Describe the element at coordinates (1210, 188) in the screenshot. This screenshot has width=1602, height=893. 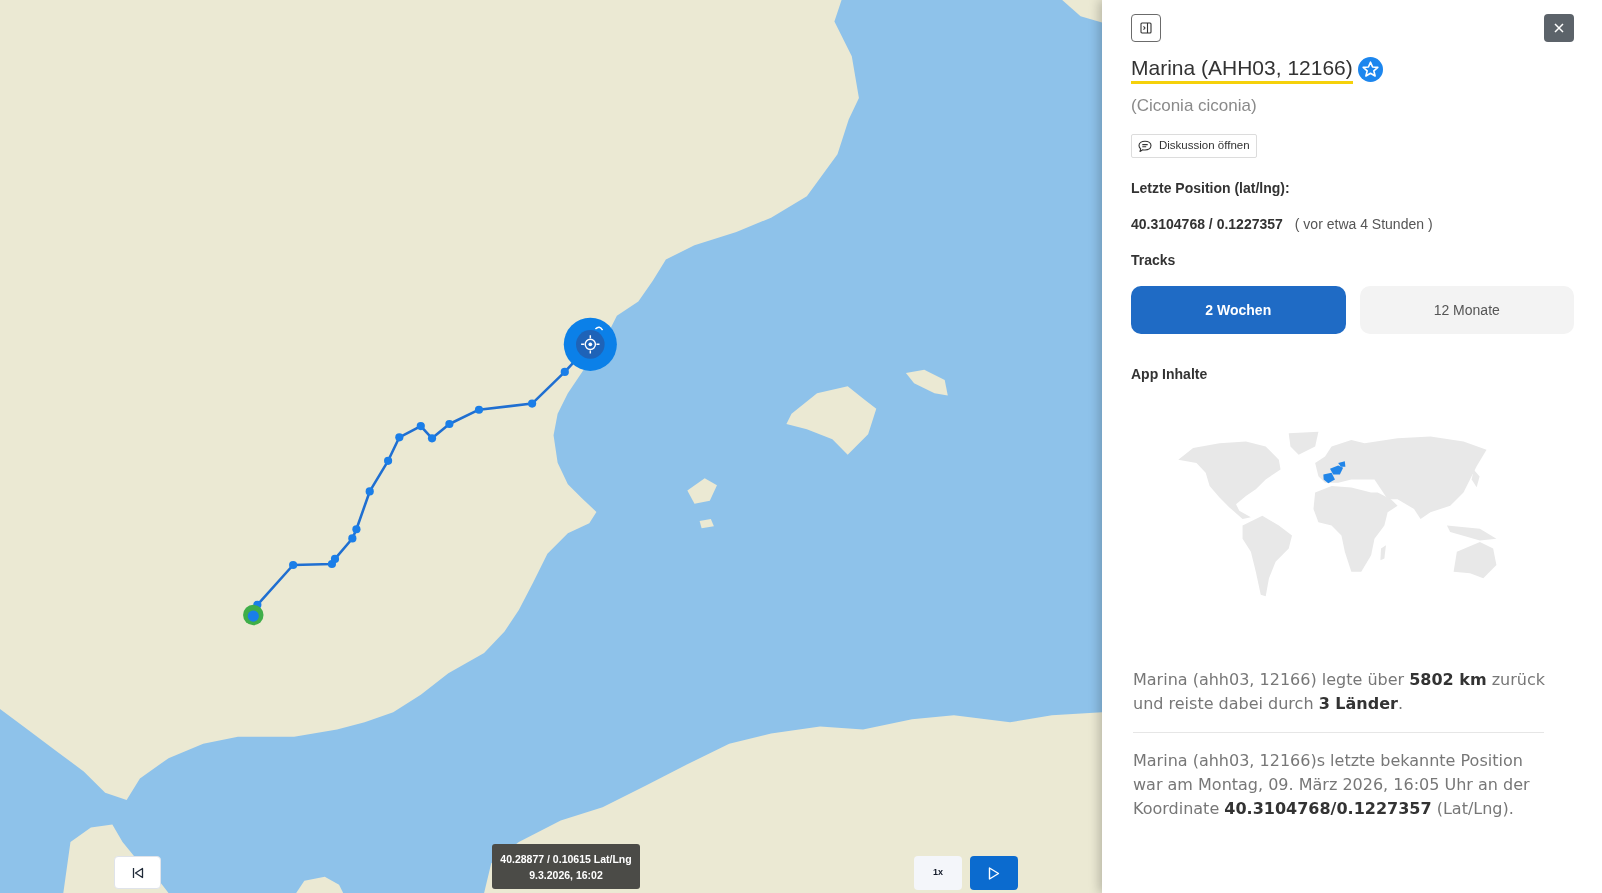
I see `last-position-label: Letzte Position (lat/lng):` at that location.